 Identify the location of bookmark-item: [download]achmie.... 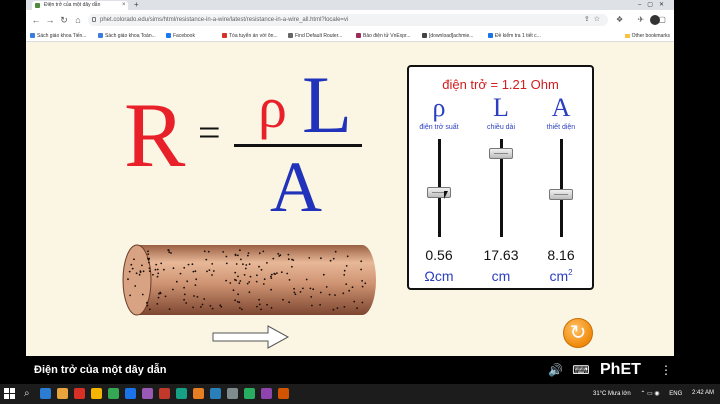
(447, 36).